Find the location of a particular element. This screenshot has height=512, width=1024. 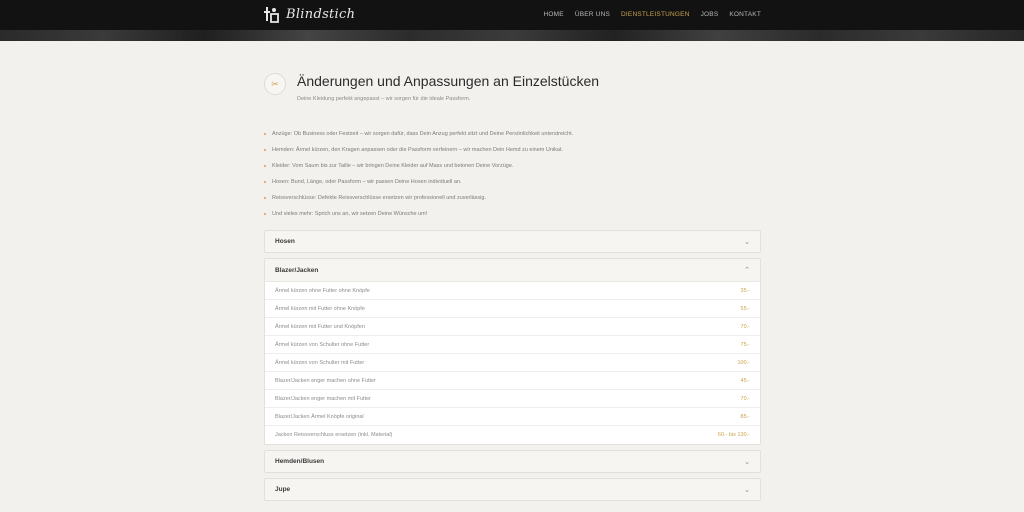

table-row: Ärmel kürzen mit Futter ohne Knöpfe 55.- is located at coordinates (512, 309).